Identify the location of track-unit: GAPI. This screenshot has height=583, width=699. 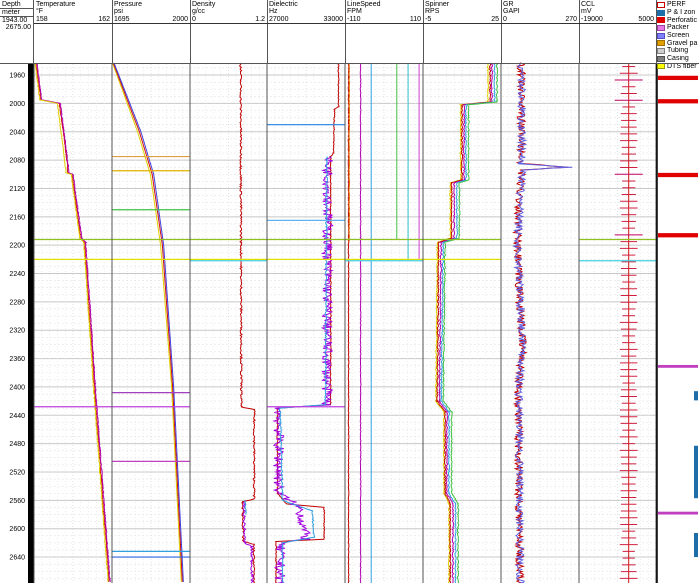
(511, 11).